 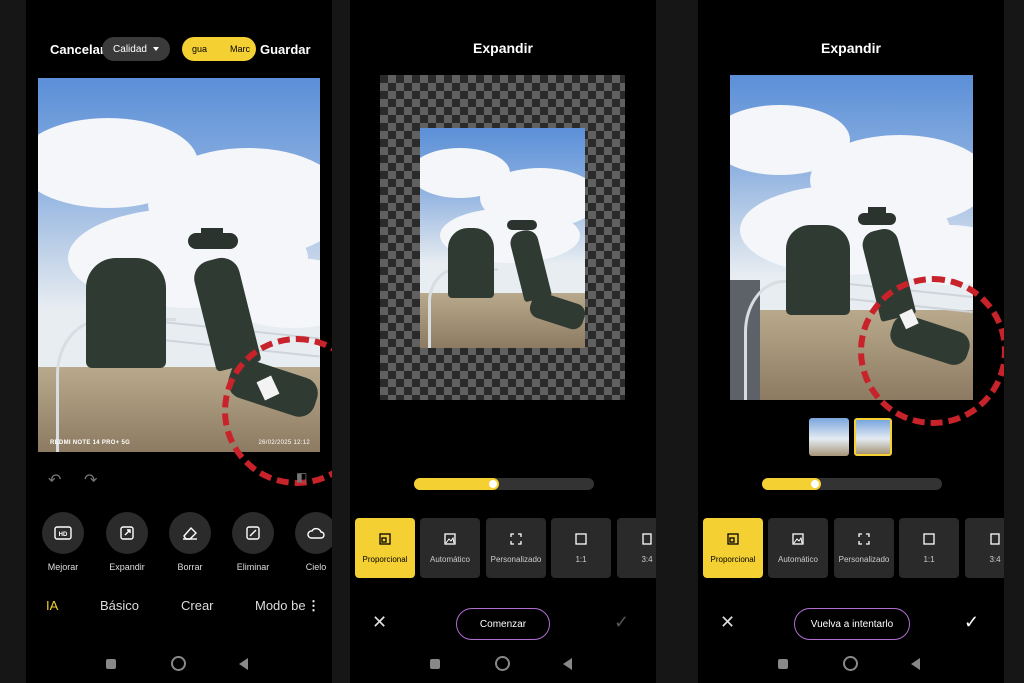 I want to click on eraser-icon, so click(x=190, y=533).